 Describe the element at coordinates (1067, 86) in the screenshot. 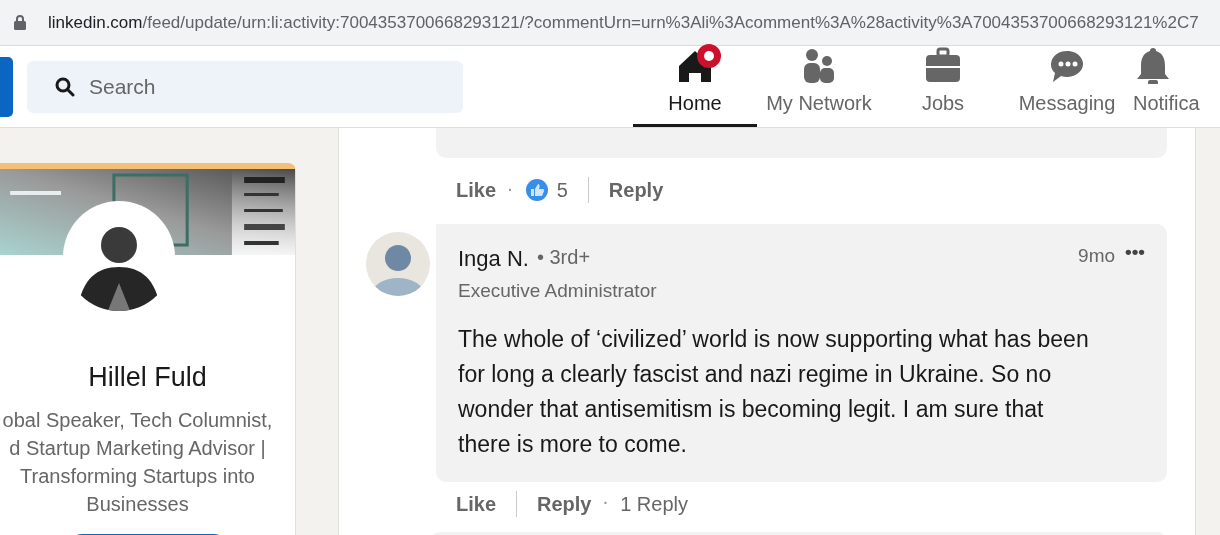

I see `nav-tab: Messaging` at that location.